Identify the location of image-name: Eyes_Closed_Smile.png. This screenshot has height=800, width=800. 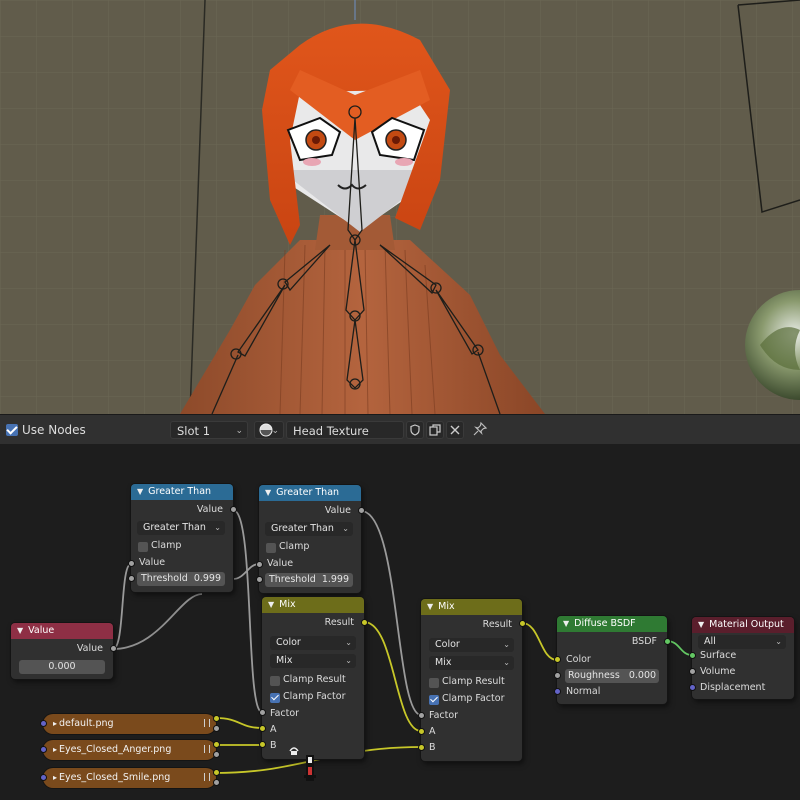
(115, 777).